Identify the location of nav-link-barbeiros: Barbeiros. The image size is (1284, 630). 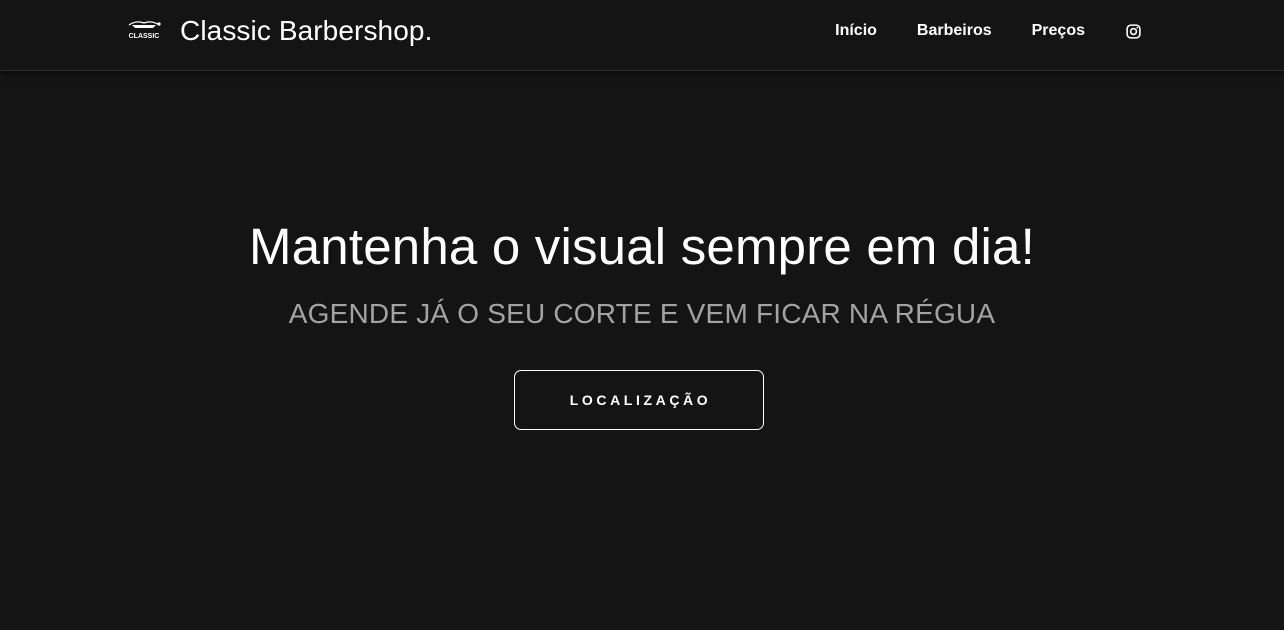
(954, 31).